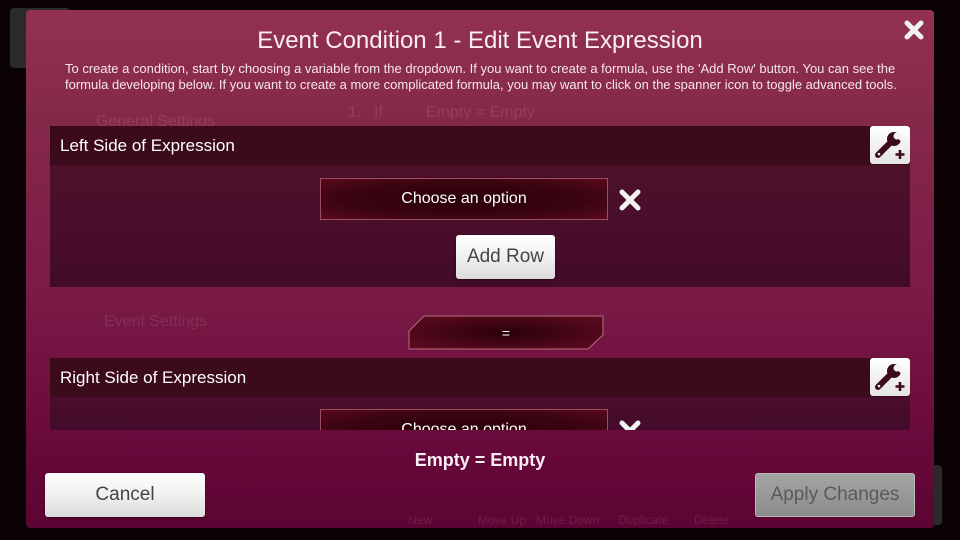  I want to click on left-dropdown-value: Choose an option, so click(464, 198).